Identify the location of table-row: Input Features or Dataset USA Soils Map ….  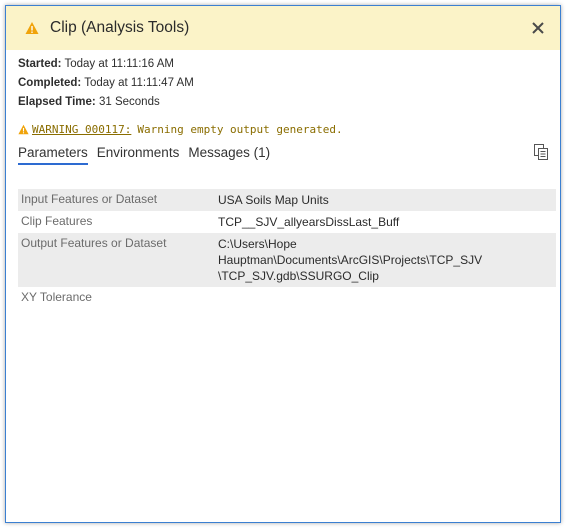
(287, 200).